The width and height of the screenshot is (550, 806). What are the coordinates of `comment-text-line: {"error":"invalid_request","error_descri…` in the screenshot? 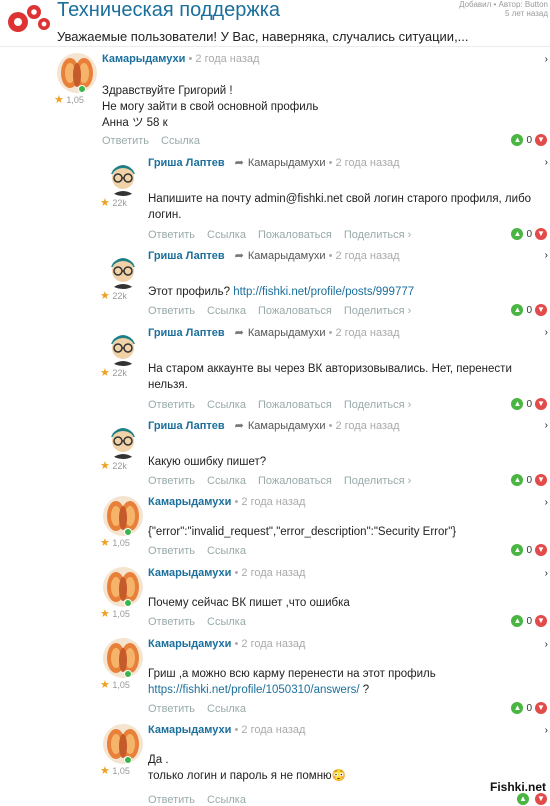 It's located at (302, 532).